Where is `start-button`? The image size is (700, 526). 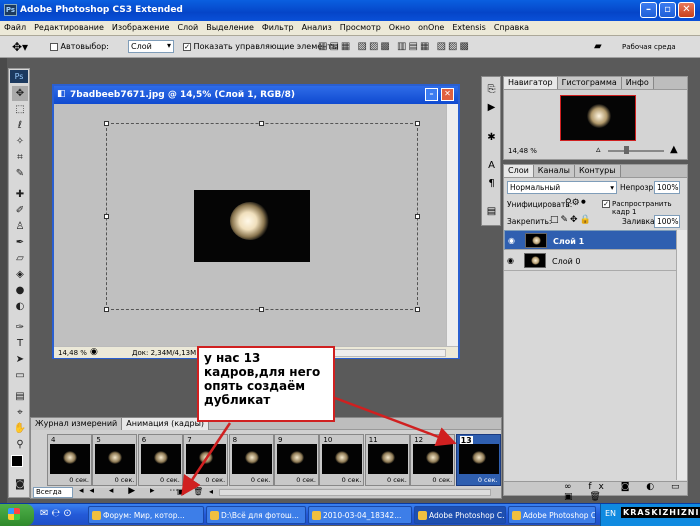 start-button is located at coordinates (17, 515).